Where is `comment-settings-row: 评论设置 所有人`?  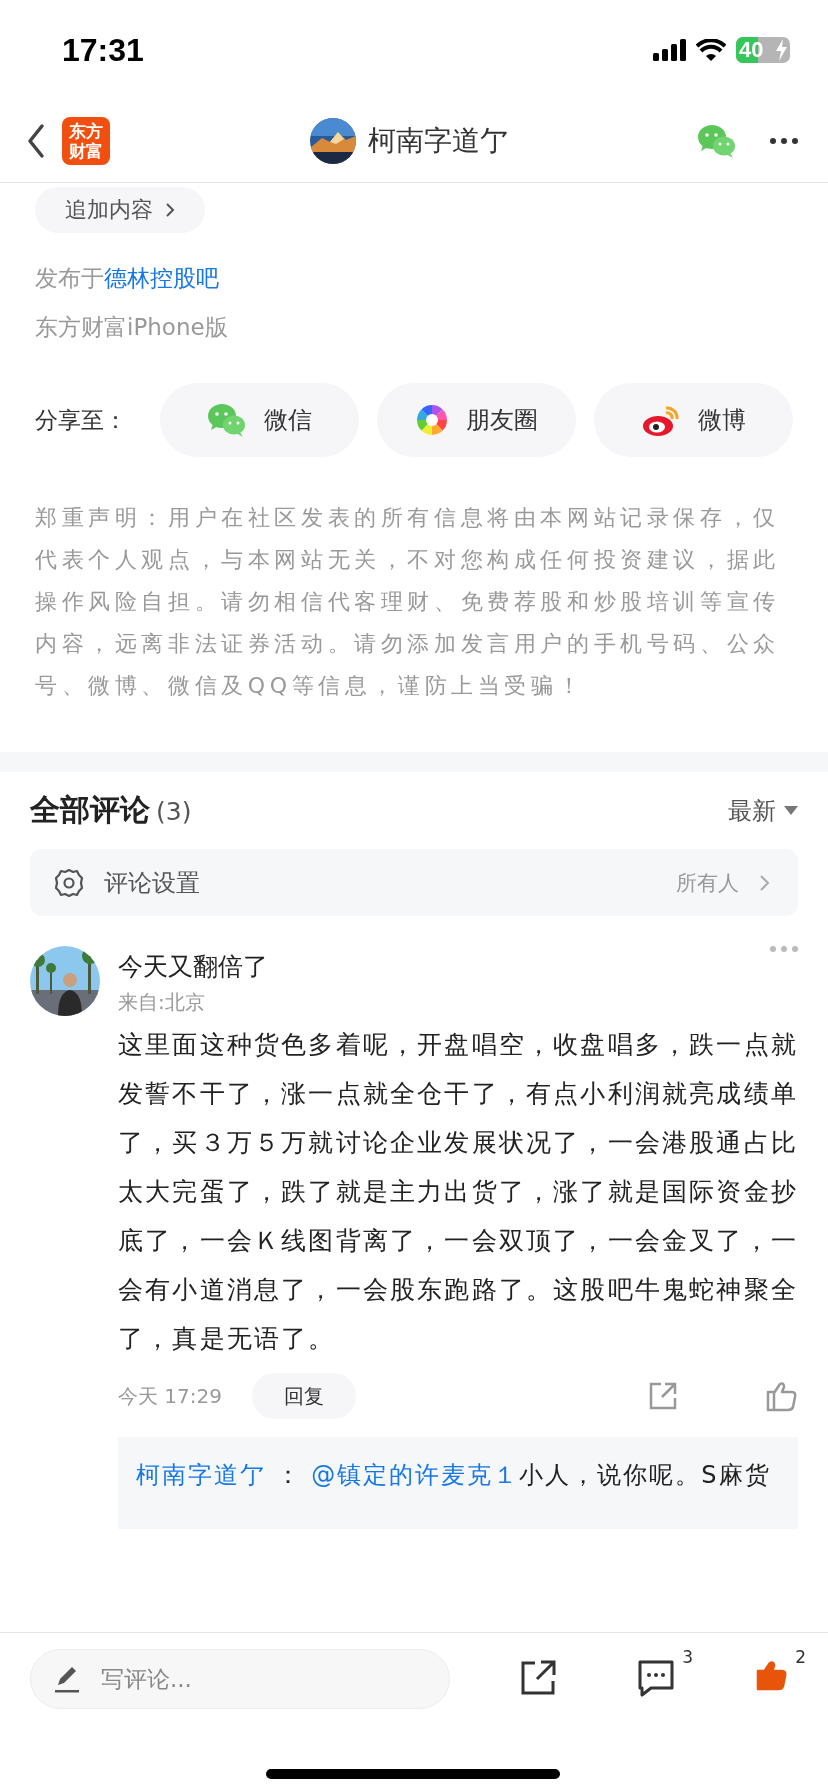 comment-settings-row: 评论设置 所有人 is located at coordinates (414, 882).